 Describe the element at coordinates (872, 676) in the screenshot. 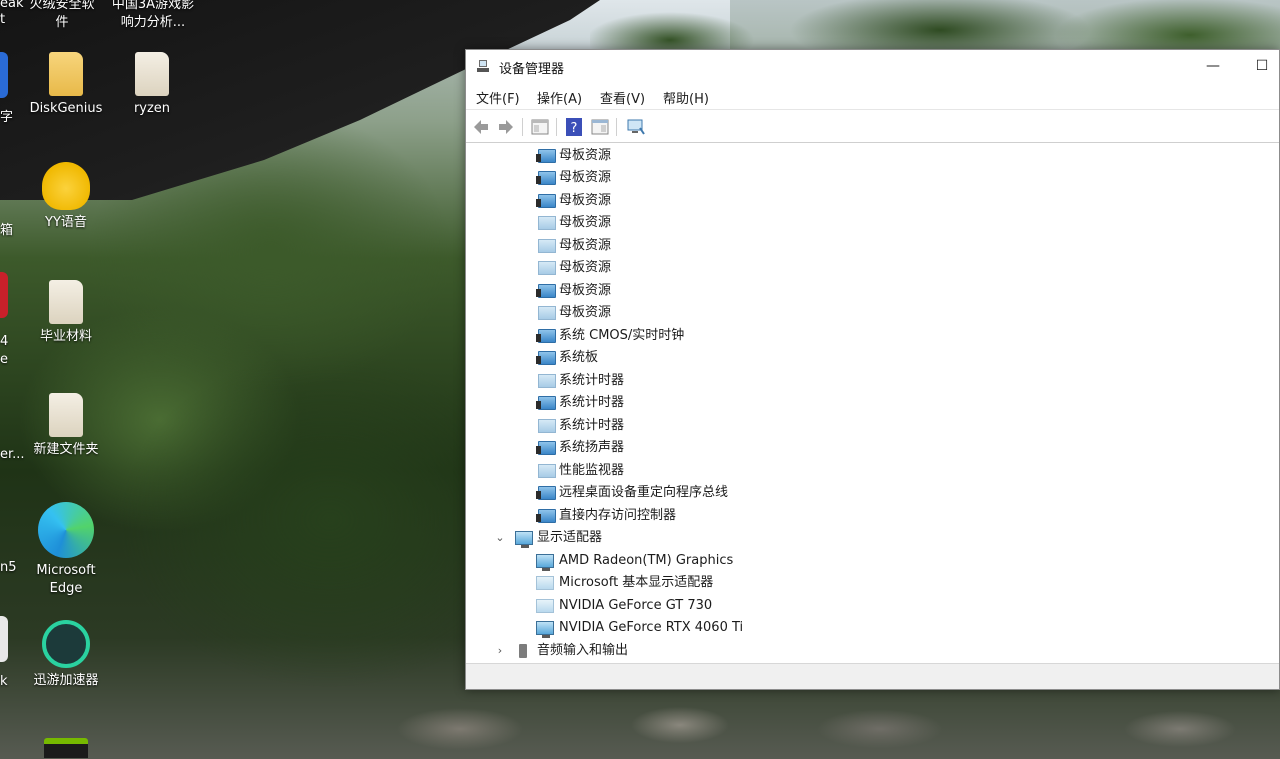

I see `status-bar` at that location.